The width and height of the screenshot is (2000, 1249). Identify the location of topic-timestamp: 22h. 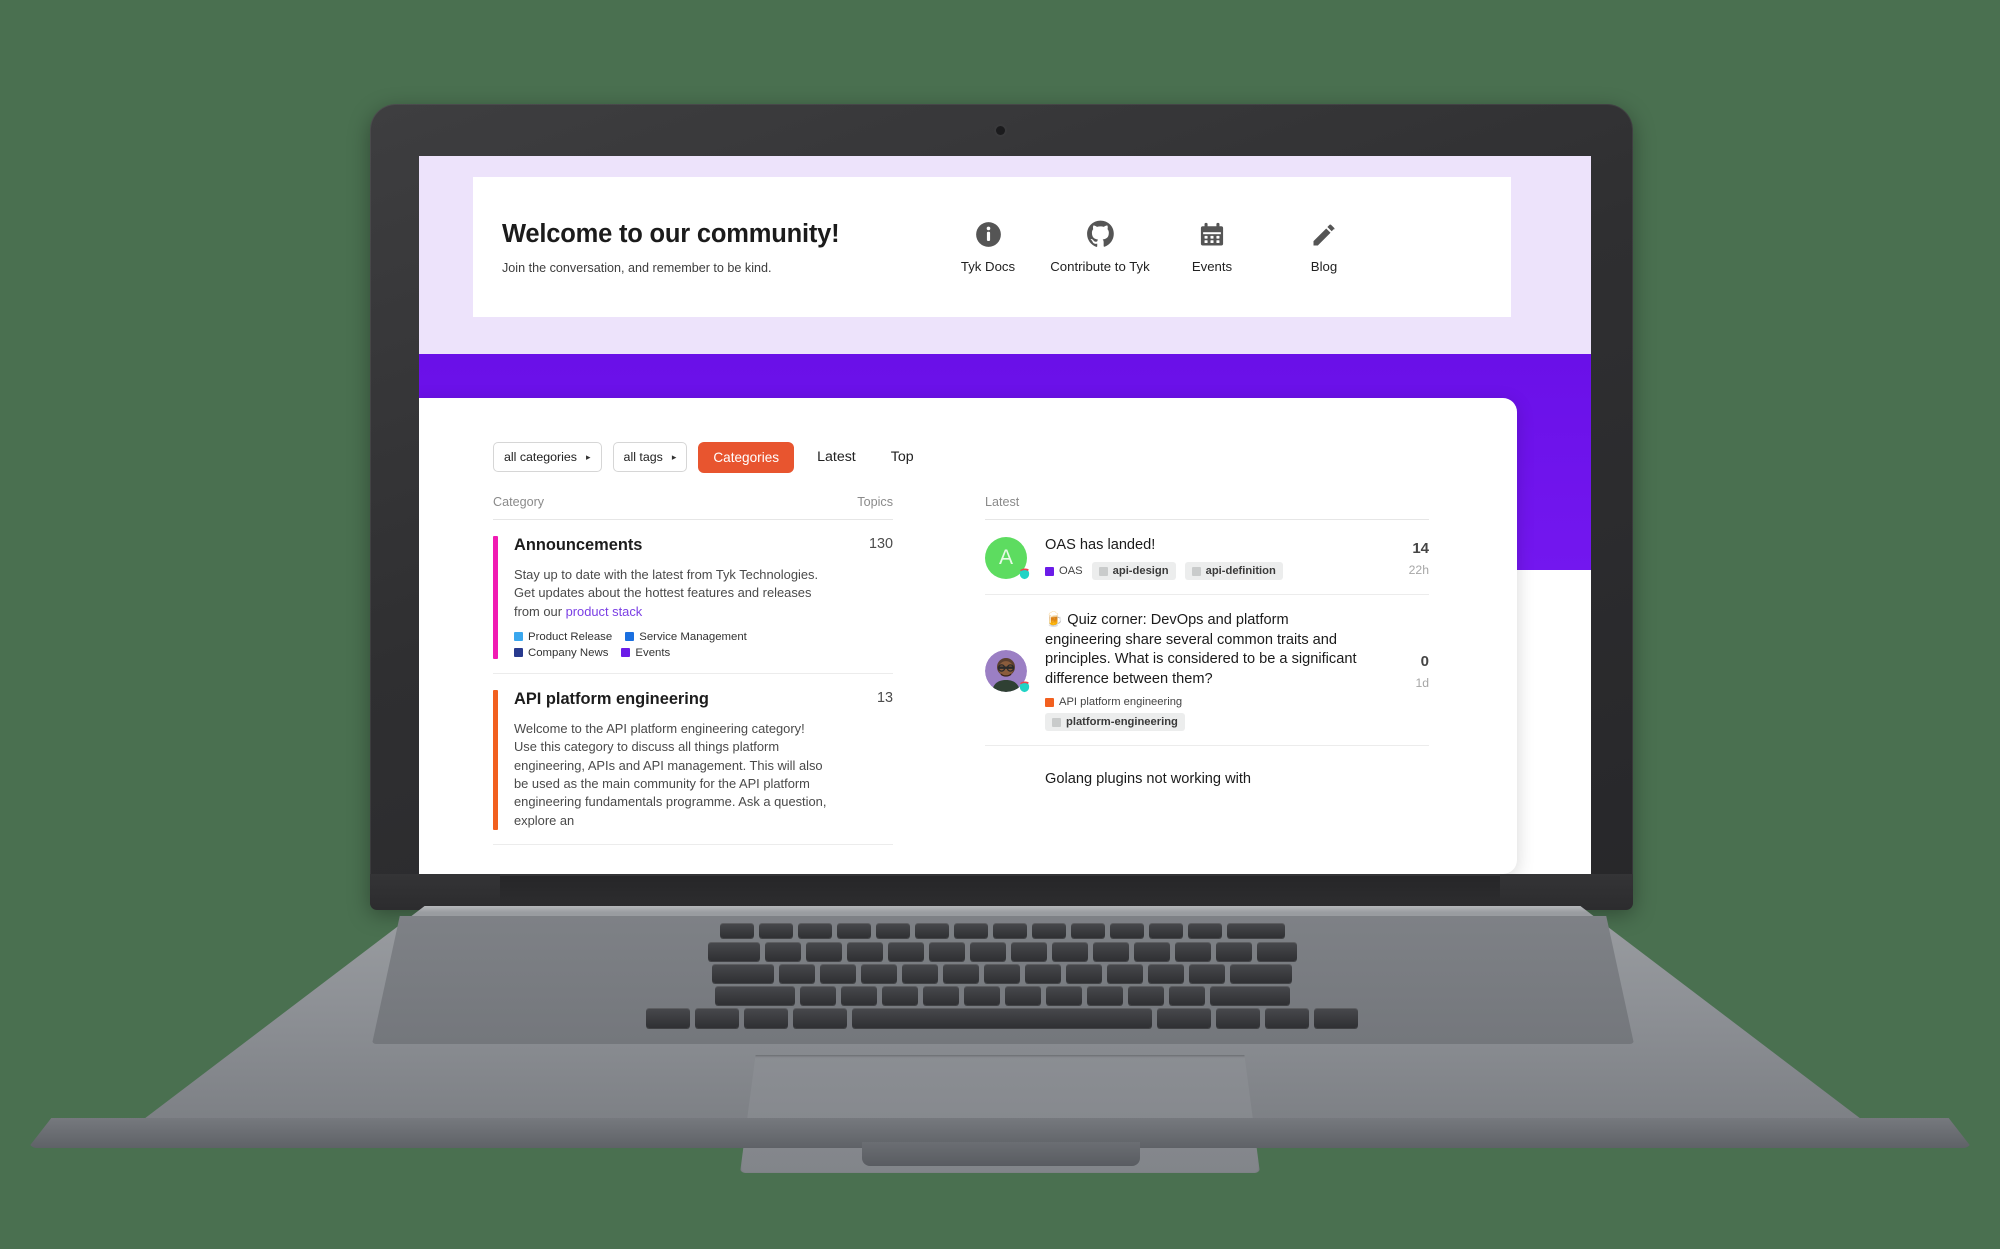
(1418, 569).